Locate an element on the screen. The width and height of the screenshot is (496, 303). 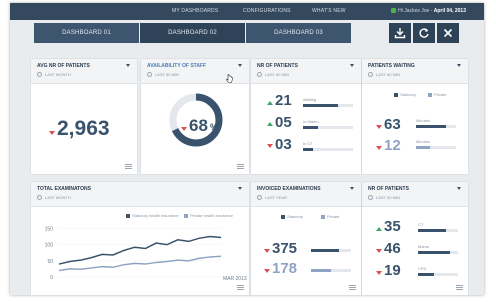
card-header: AVG NR OF PATIENTS LAST MONTH is located at coordinates (84, 71).